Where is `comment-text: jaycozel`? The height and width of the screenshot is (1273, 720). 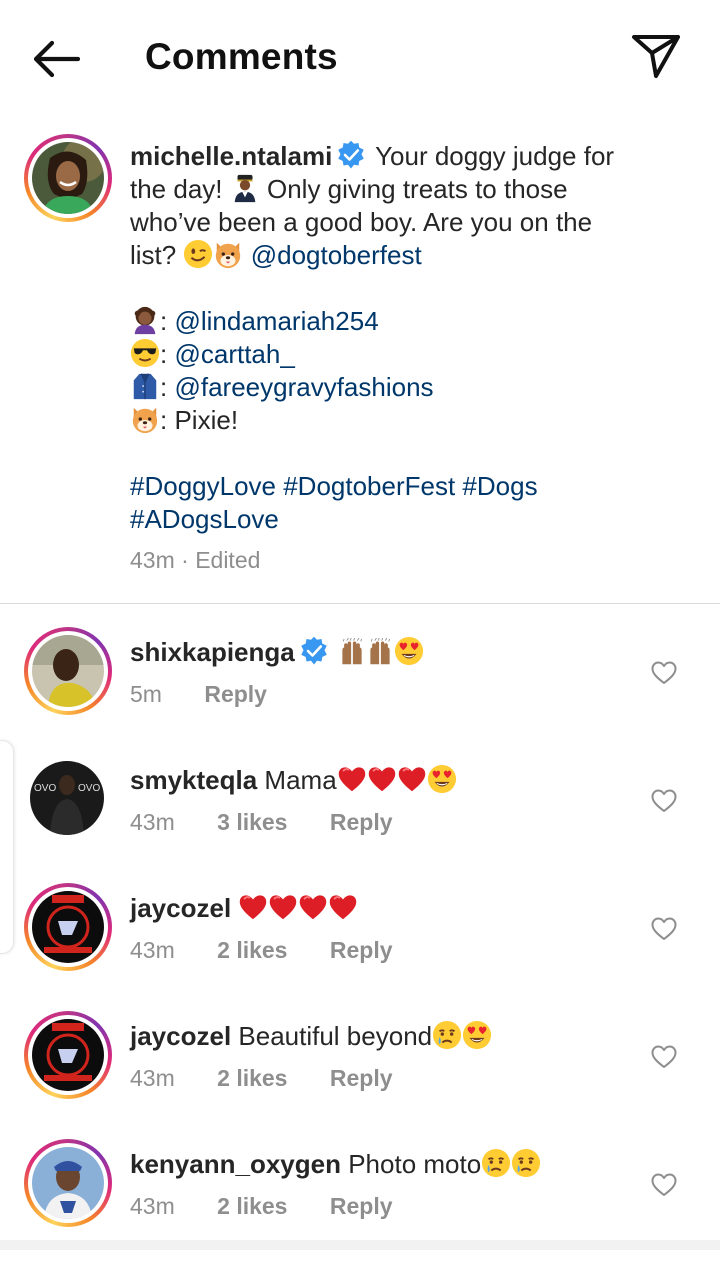 comment-text: jaycozel is located at coordinates (244, 908).